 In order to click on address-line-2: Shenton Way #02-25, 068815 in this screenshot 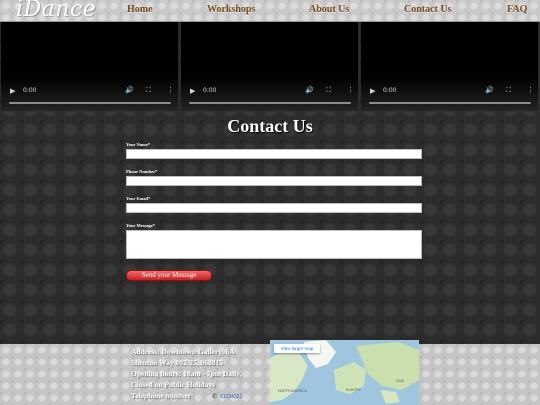, I will do `click(177, 362)`.